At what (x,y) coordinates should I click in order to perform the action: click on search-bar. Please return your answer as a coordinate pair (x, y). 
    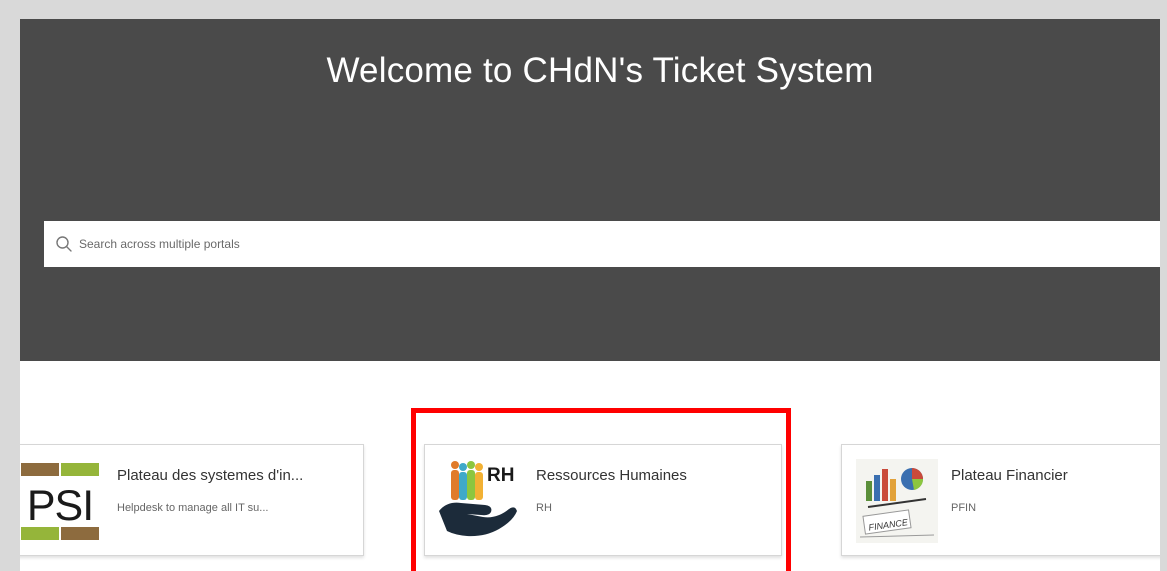
    Looking at the image, I should click on (602, 244).